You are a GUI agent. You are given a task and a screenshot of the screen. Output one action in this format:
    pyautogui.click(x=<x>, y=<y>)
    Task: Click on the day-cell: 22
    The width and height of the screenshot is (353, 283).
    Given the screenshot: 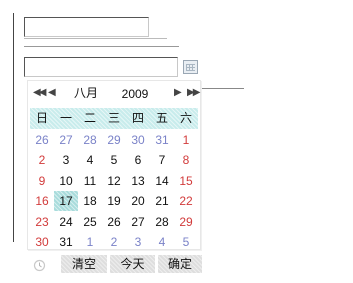 What is the action you would take?
    pyautogui.click(x=186, y=201)
    